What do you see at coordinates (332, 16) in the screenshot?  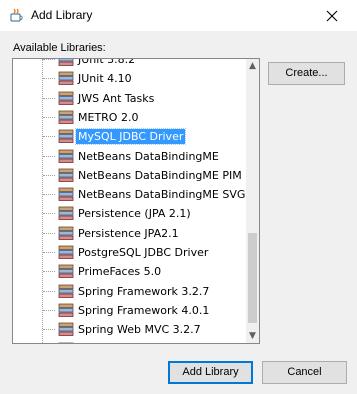 I see `close-icon` at bounding box center [332, 16].